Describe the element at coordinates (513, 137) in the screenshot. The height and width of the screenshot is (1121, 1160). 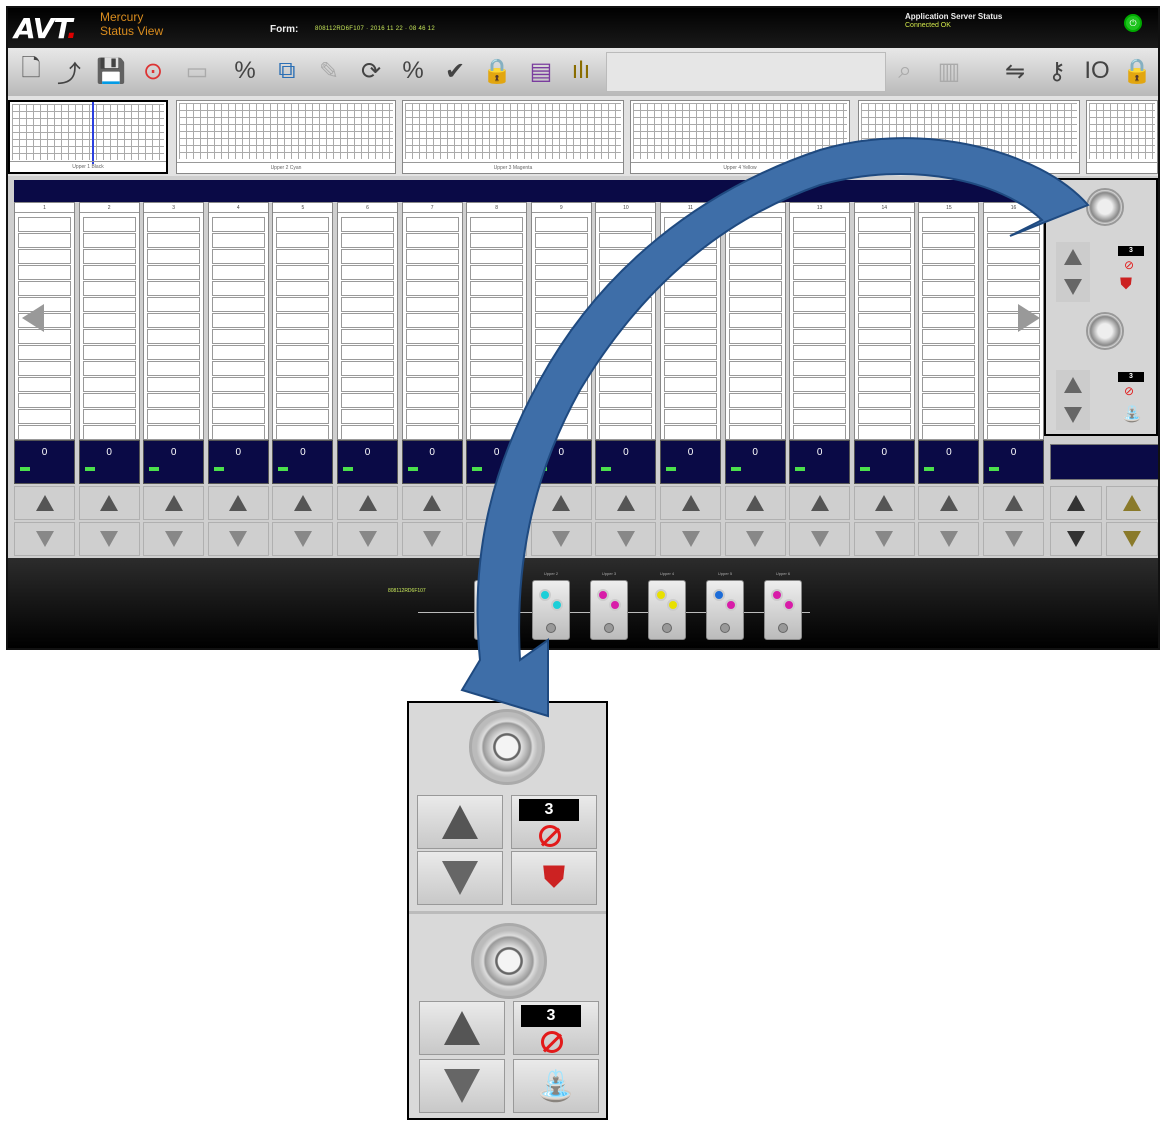
I see `zone-preview: Upper 3 Magenta` at that location.